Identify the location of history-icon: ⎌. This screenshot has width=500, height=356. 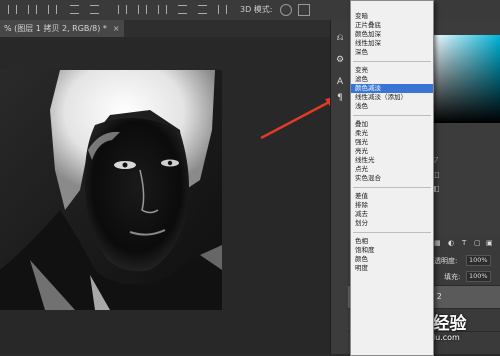
(340, 38).